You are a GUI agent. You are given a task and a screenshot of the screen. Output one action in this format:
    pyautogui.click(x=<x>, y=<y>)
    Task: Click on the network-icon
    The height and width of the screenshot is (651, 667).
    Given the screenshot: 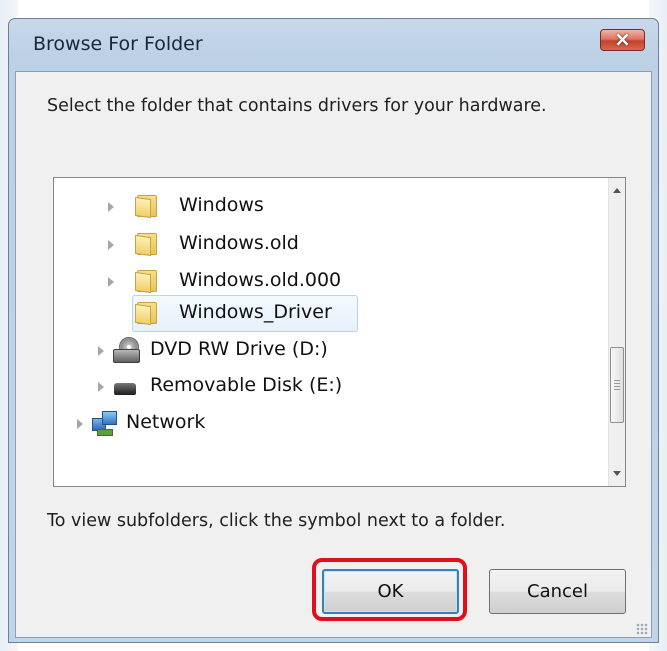 What is the action you would take?
    pyautogui.click(x=104, y=423)
    